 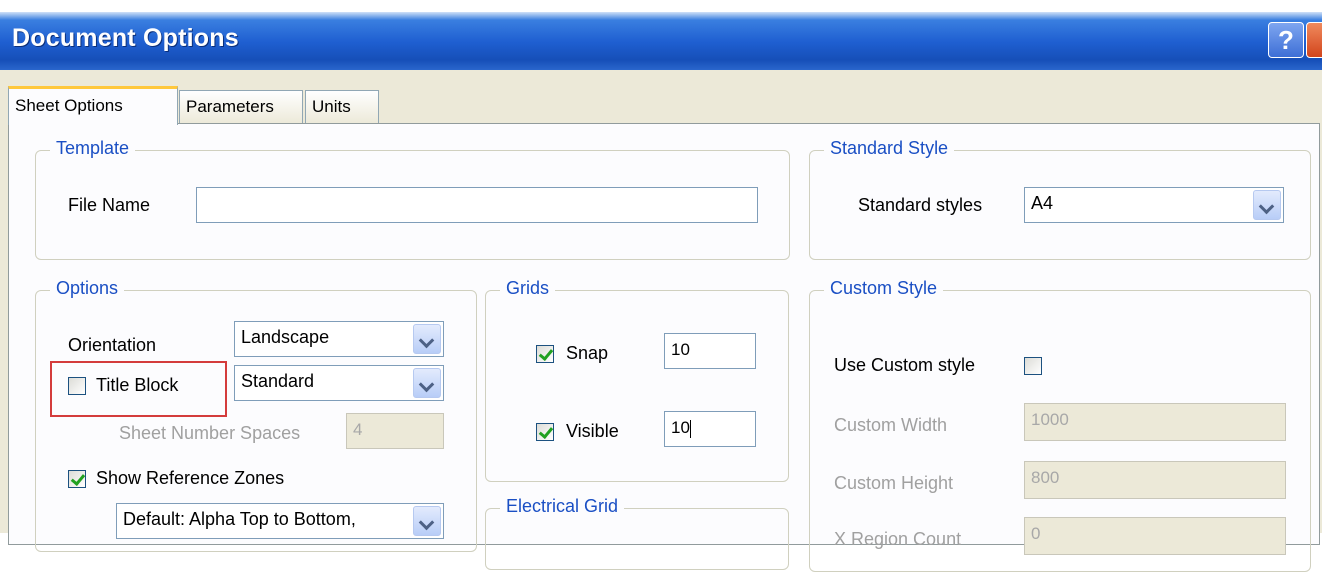 What do you see at coordinates (1155, 536) in the screenshot?
I see `x-region-count-input: 0` at bounding box center [1155, 536].